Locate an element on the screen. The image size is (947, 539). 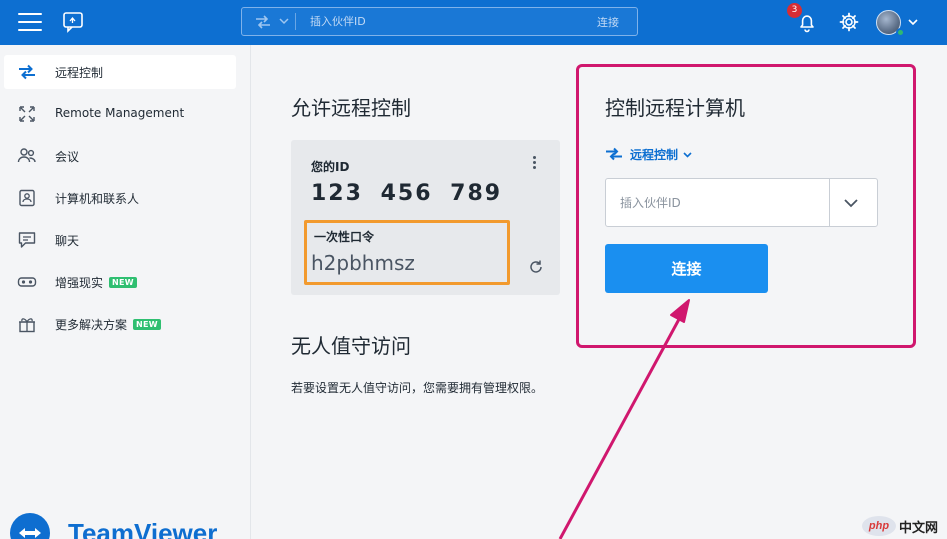
refresh-icon is located at coordinates (536, 267).